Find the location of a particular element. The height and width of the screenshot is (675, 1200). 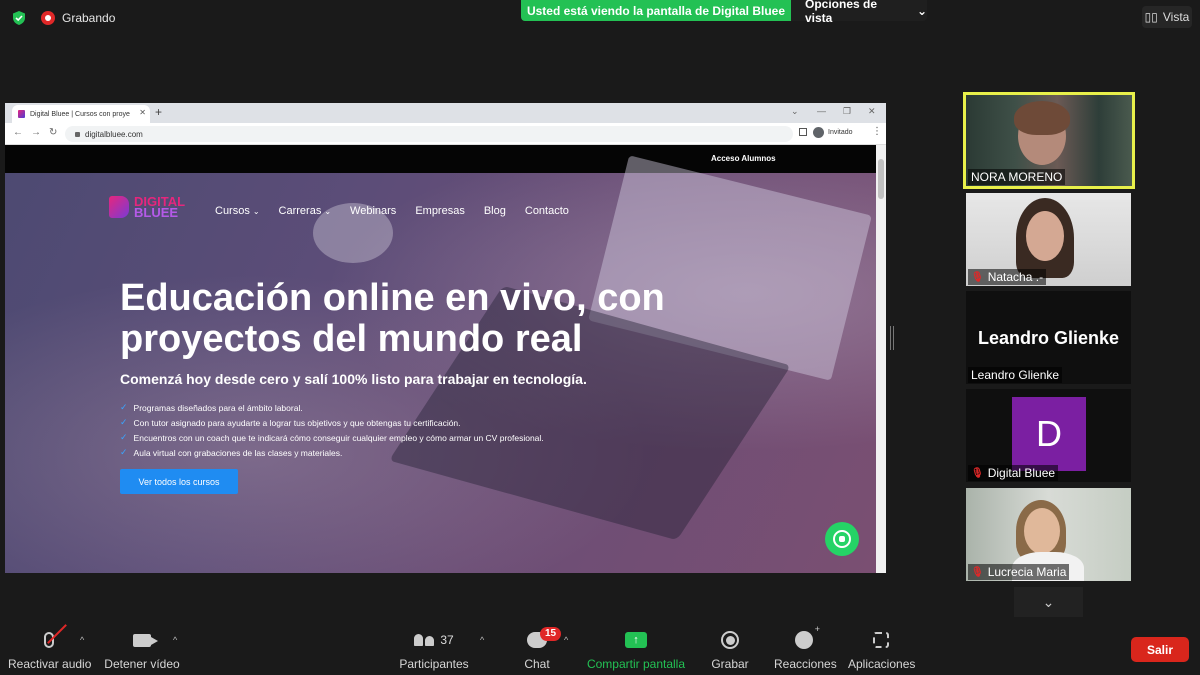

apps-button: Aplicaciones is located at coordinates (881, 648).